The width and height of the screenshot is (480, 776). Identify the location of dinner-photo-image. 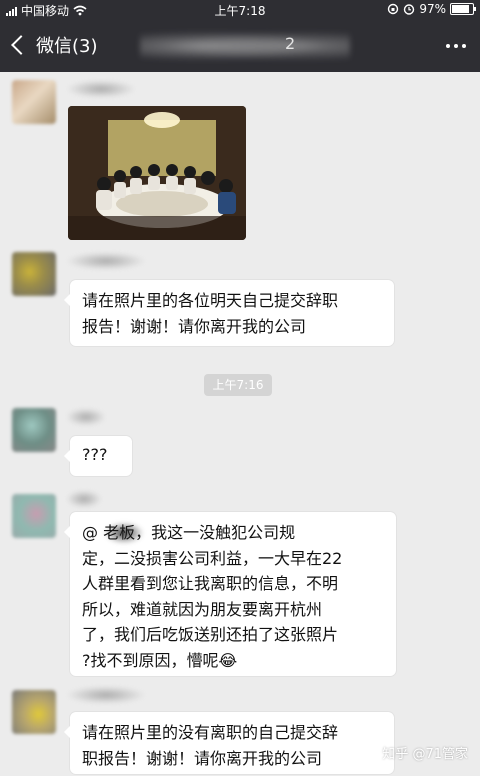
(157, 173).